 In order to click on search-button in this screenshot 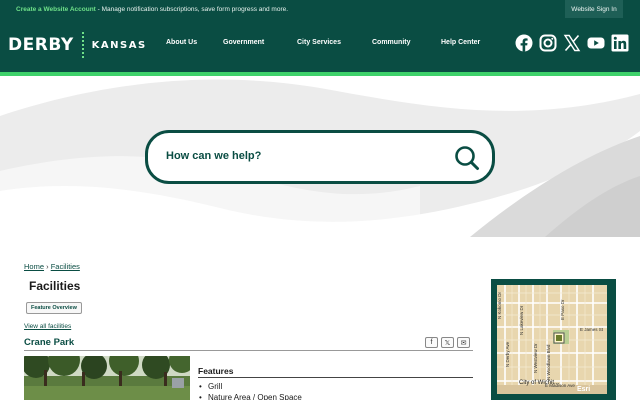, I will do `click(467, 158)`.